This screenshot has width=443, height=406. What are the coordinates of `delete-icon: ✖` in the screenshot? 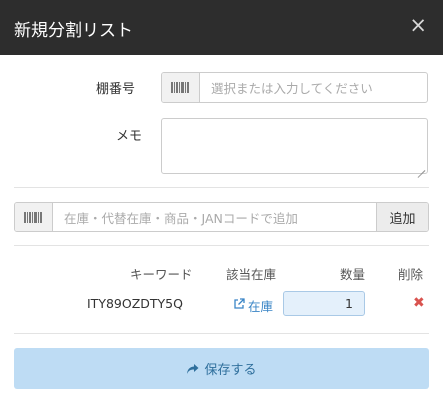 It's located at (419, 303).